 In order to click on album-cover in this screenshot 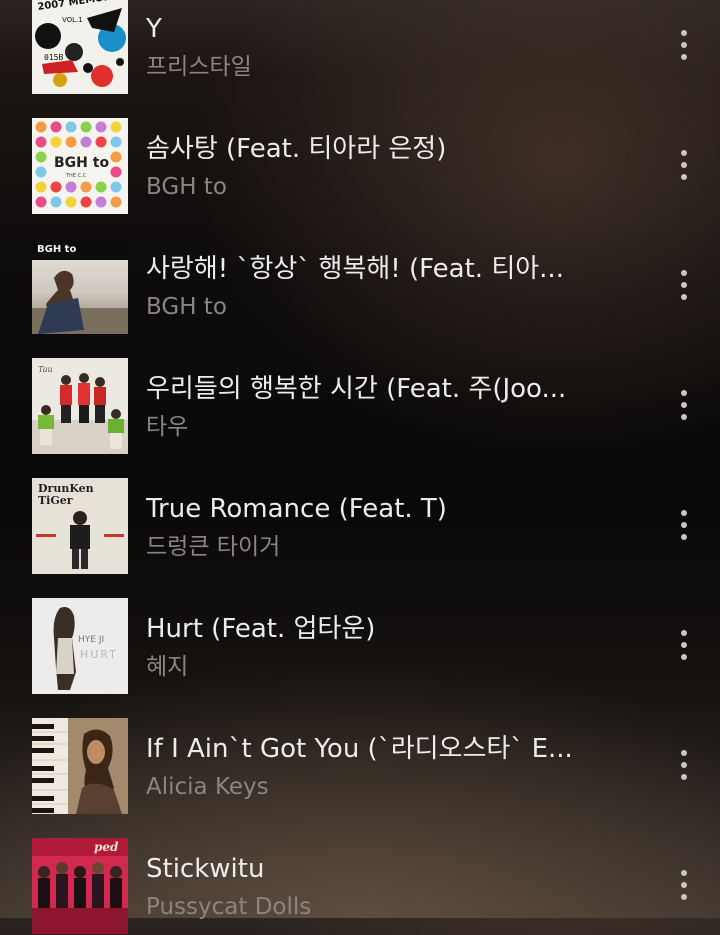, I will do `click(80, 766)`.